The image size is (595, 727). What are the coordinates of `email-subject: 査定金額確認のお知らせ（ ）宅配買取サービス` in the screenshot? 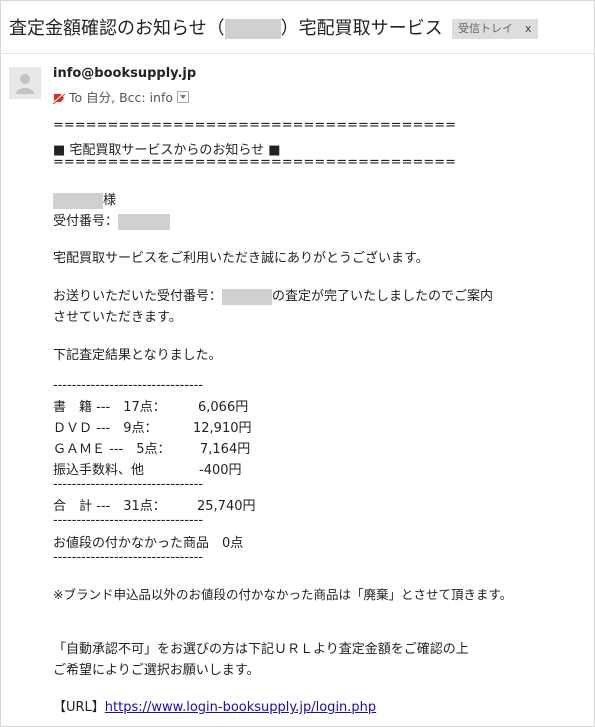 It's located at (226, 27).